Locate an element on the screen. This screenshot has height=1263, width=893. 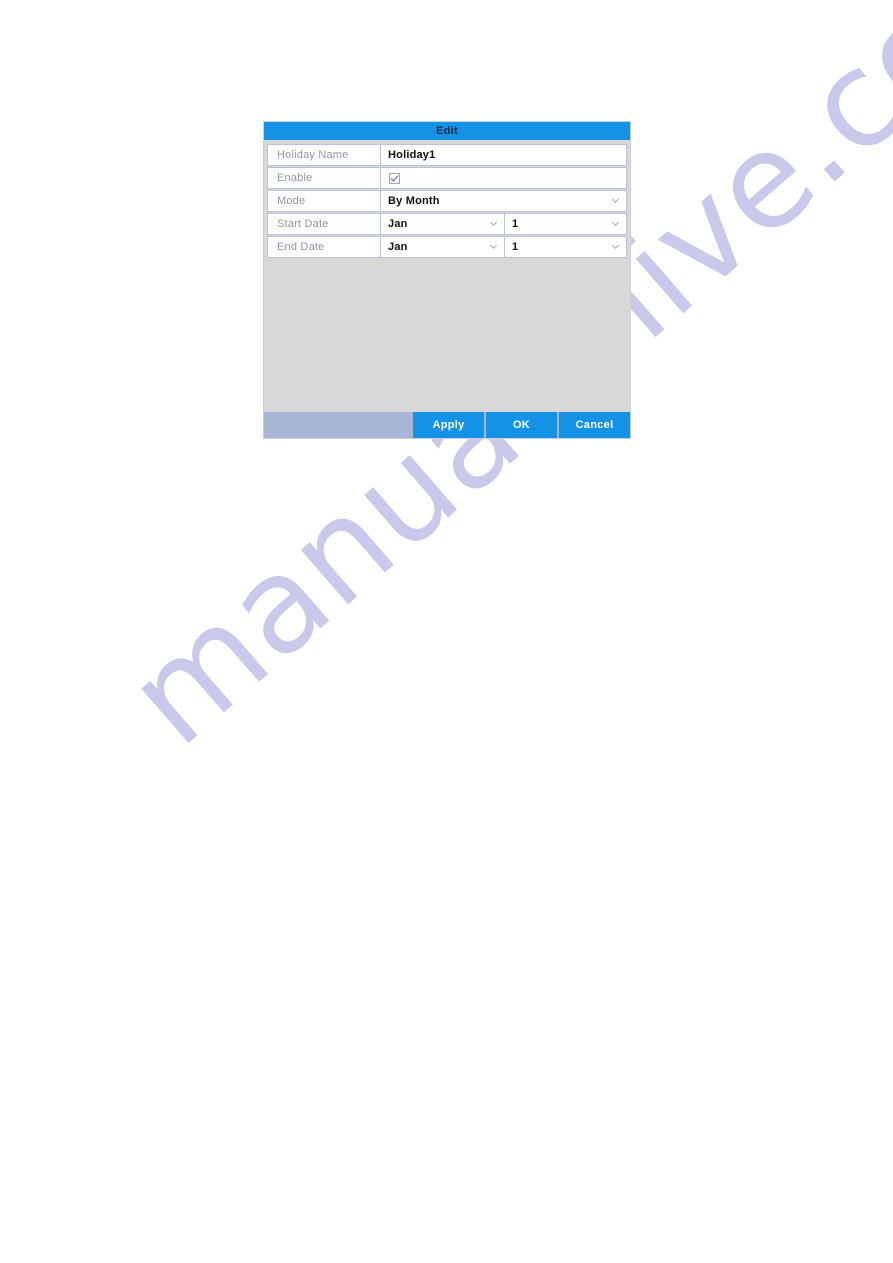
mode-select-value: By Month is located at coordinates (414, 201).